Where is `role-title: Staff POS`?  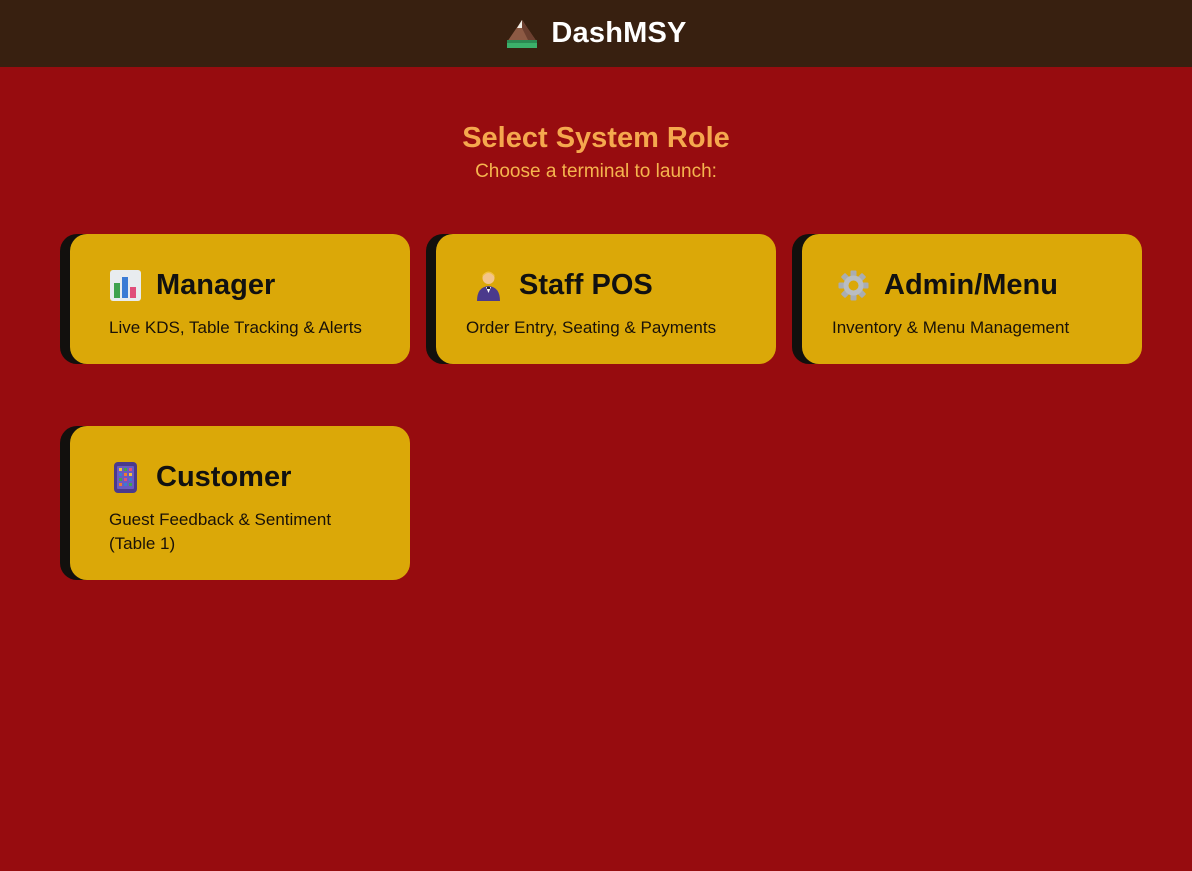
role-title: Staff POS is located at coordinates (586, 285).